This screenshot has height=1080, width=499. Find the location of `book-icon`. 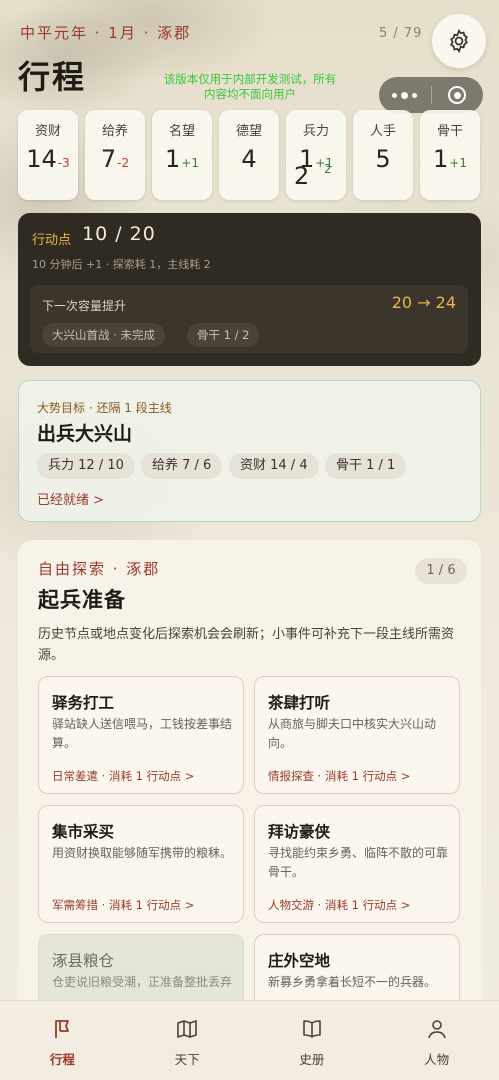

book-icon is located at coordinates (312, 1029).